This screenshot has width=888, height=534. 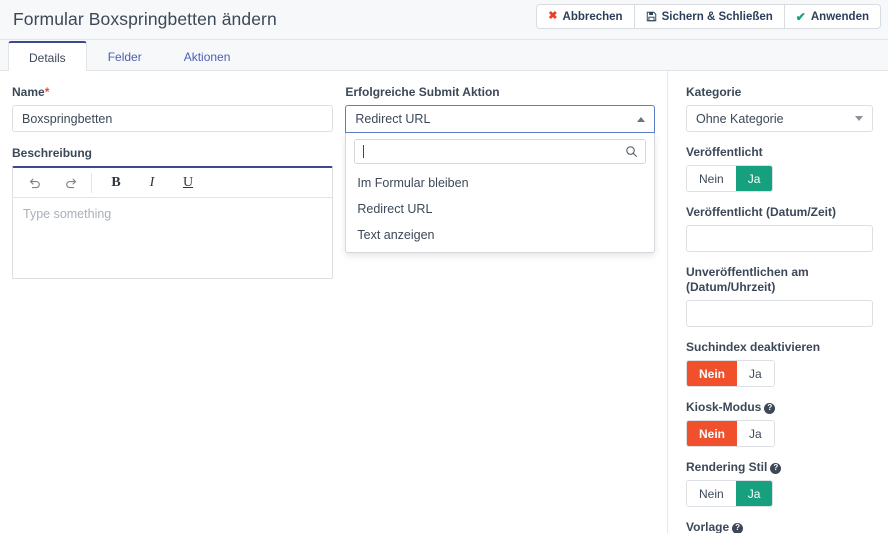 I want to click on veroeffentlicht-datum-input, so click(x=779, y=238).